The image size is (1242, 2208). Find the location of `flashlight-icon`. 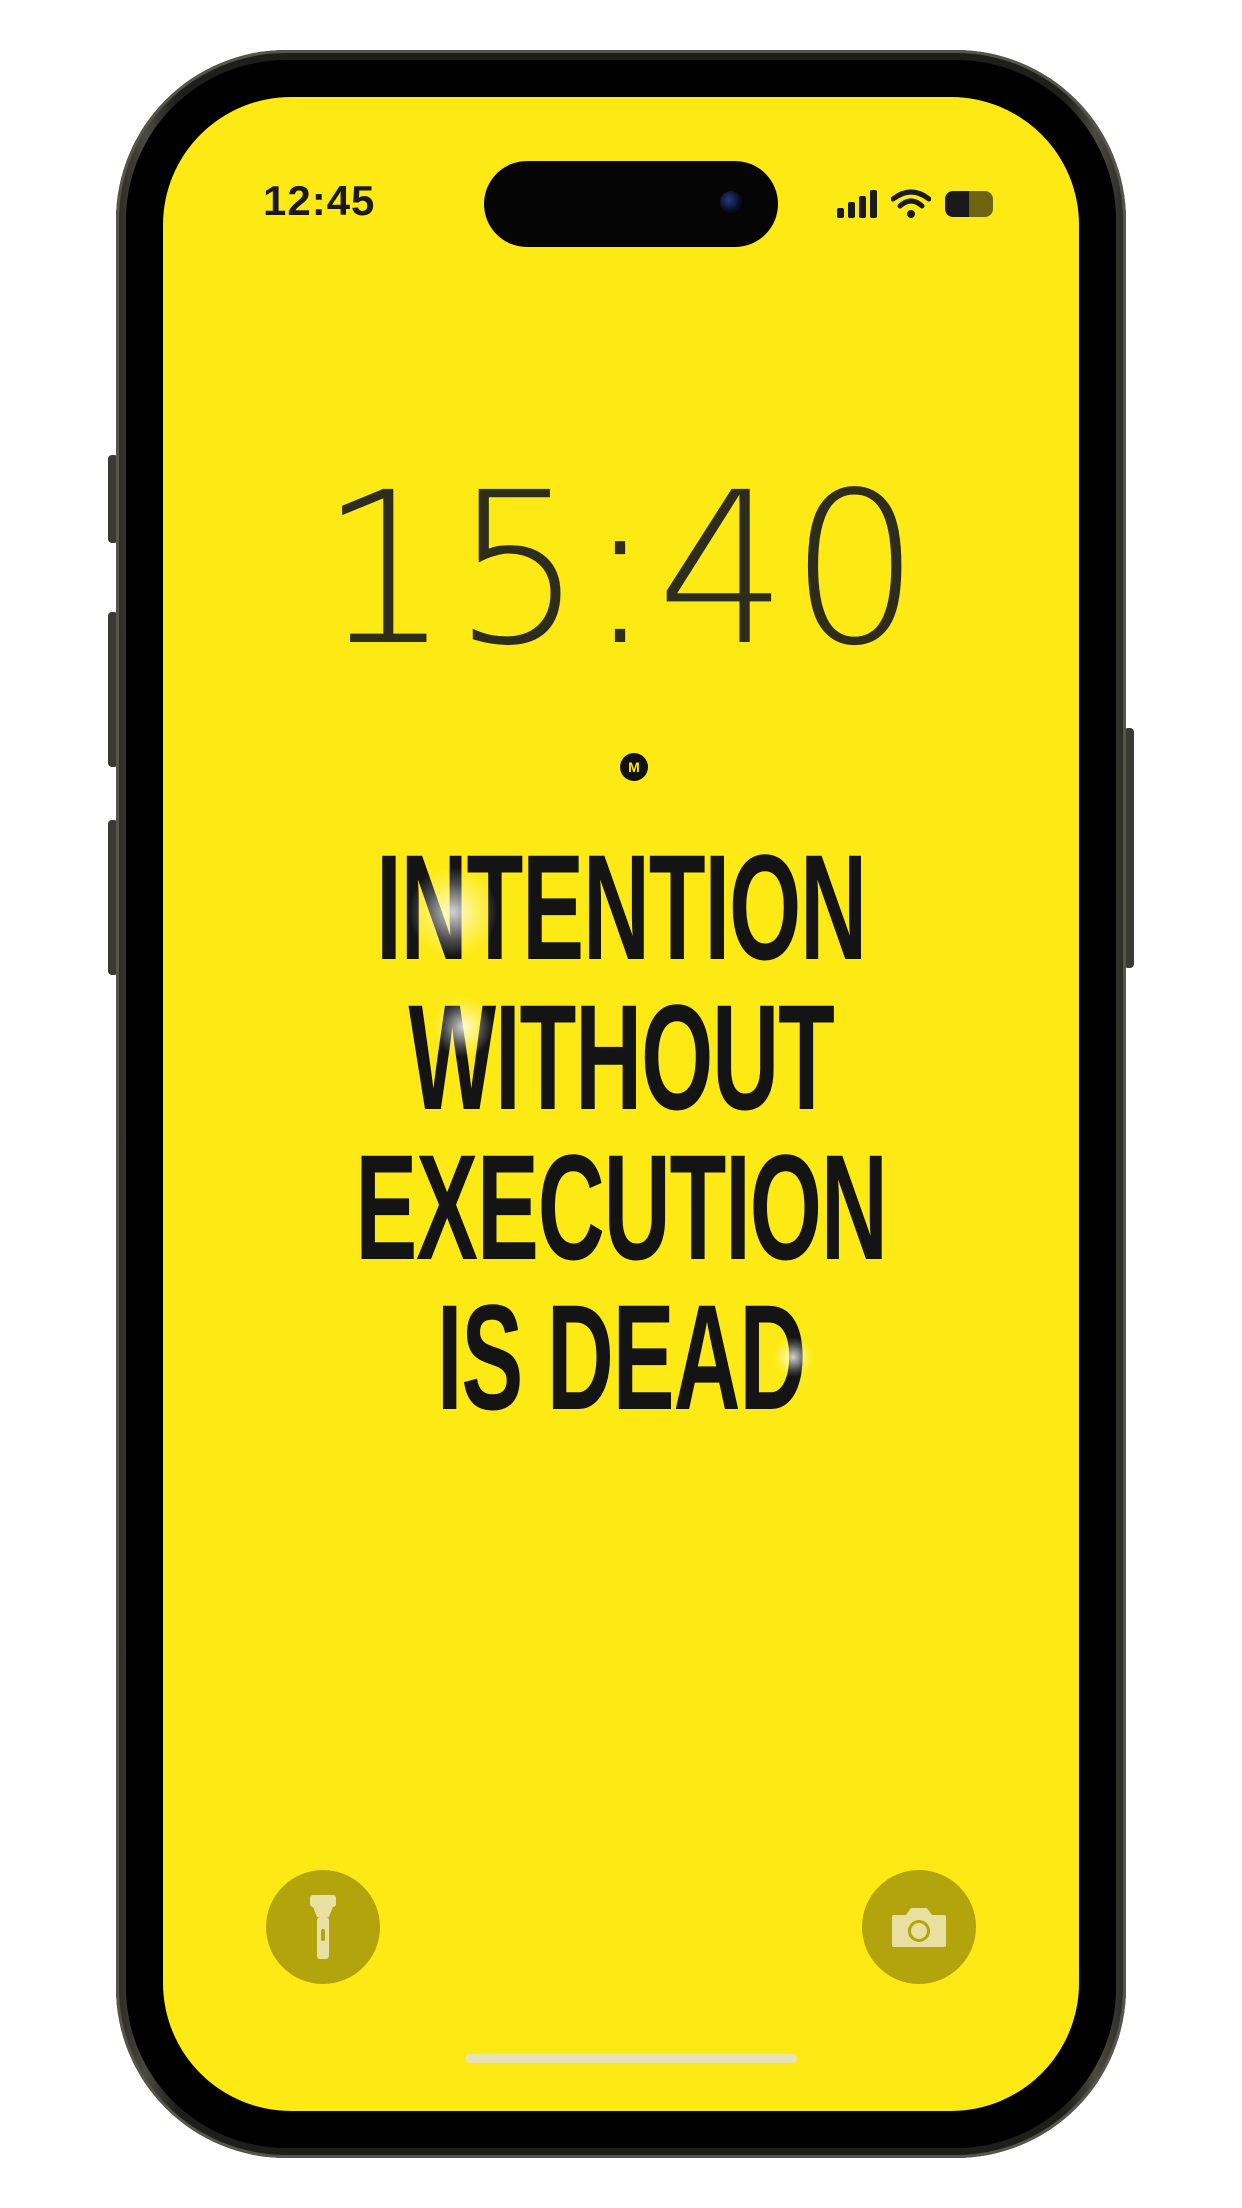

flashlight-icon is located at coordinates (323, 1927).